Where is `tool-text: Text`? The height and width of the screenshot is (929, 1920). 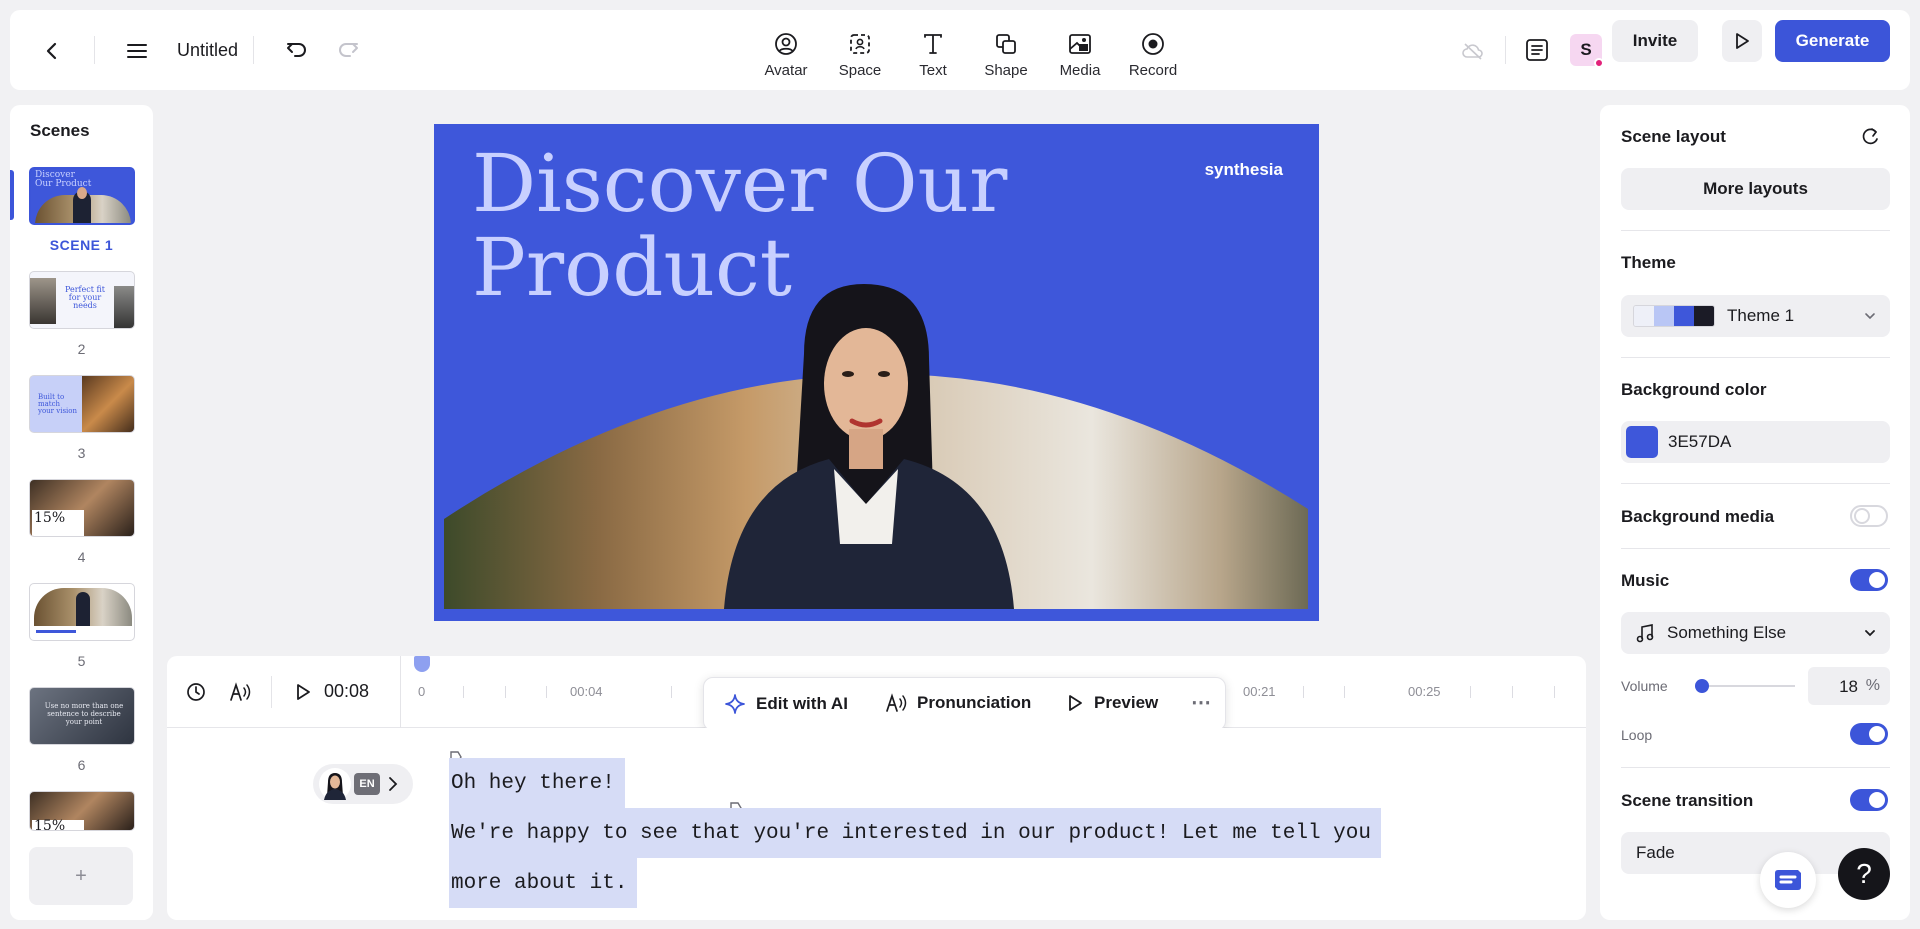 tool-text: Text is located at coordinates (933, 52).